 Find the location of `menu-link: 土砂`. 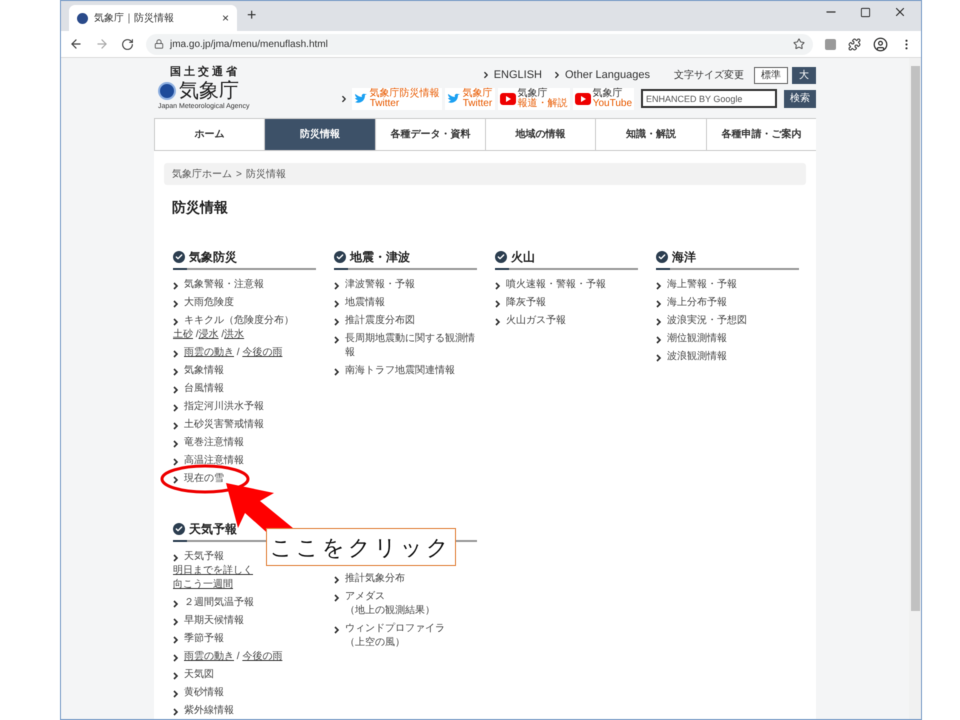

menu-link: 土砂 is located at coordinates (183, 335).